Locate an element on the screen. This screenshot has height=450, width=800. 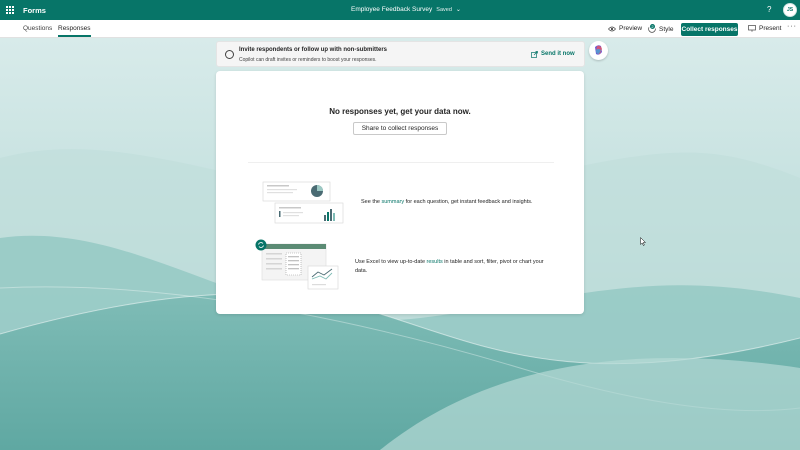
eye-icon is located at coordinates (612, 28).